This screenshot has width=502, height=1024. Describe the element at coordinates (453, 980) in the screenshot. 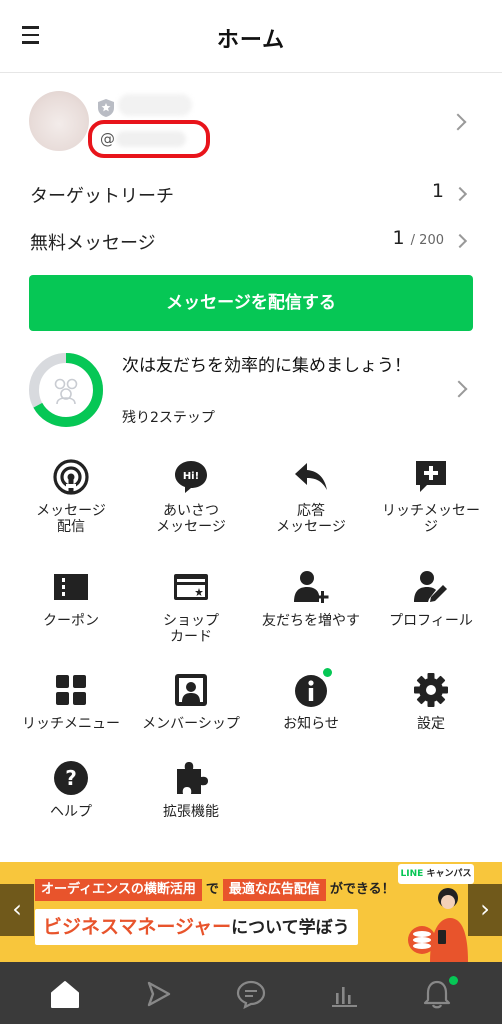

I see `notification-dot` at that location.